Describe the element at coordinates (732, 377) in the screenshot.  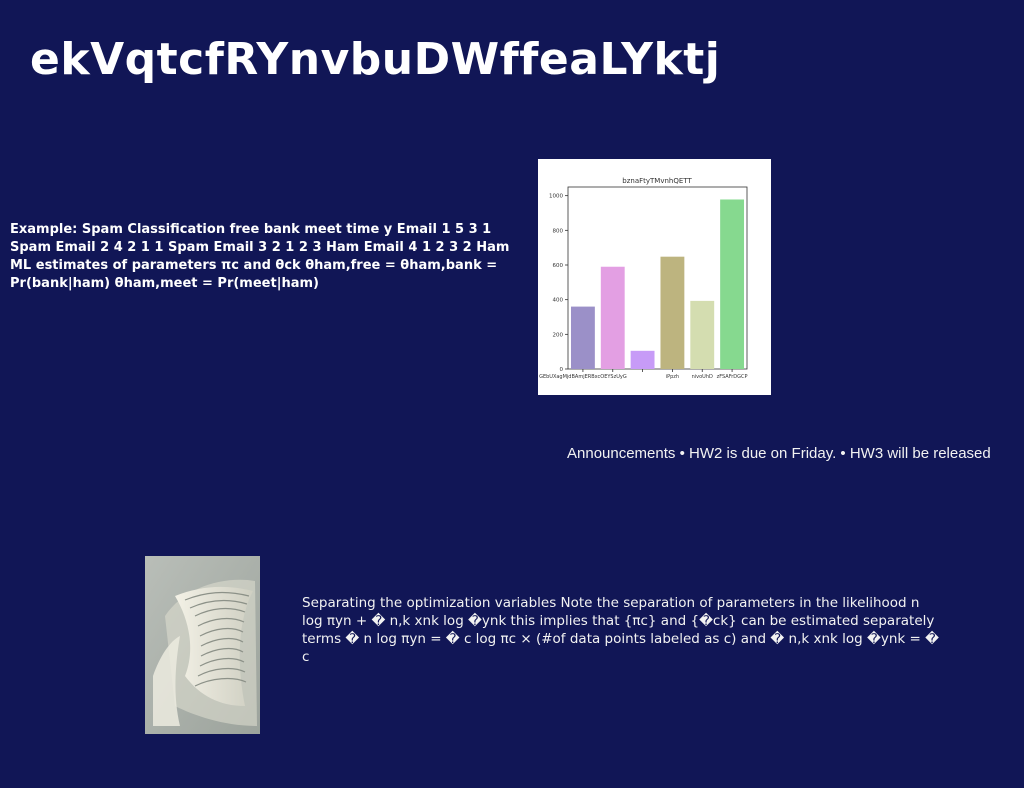
I see `x-tick-label: zFSAFrDGCP` at that location.